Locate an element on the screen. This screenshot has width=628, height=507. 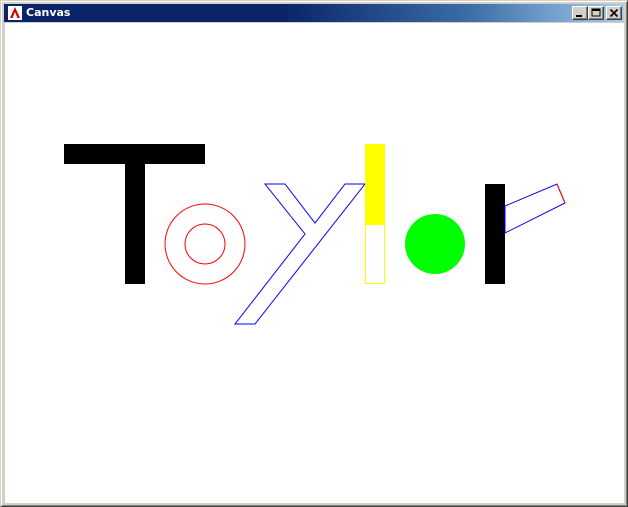
letter-l is located at coordinates (375, 214).